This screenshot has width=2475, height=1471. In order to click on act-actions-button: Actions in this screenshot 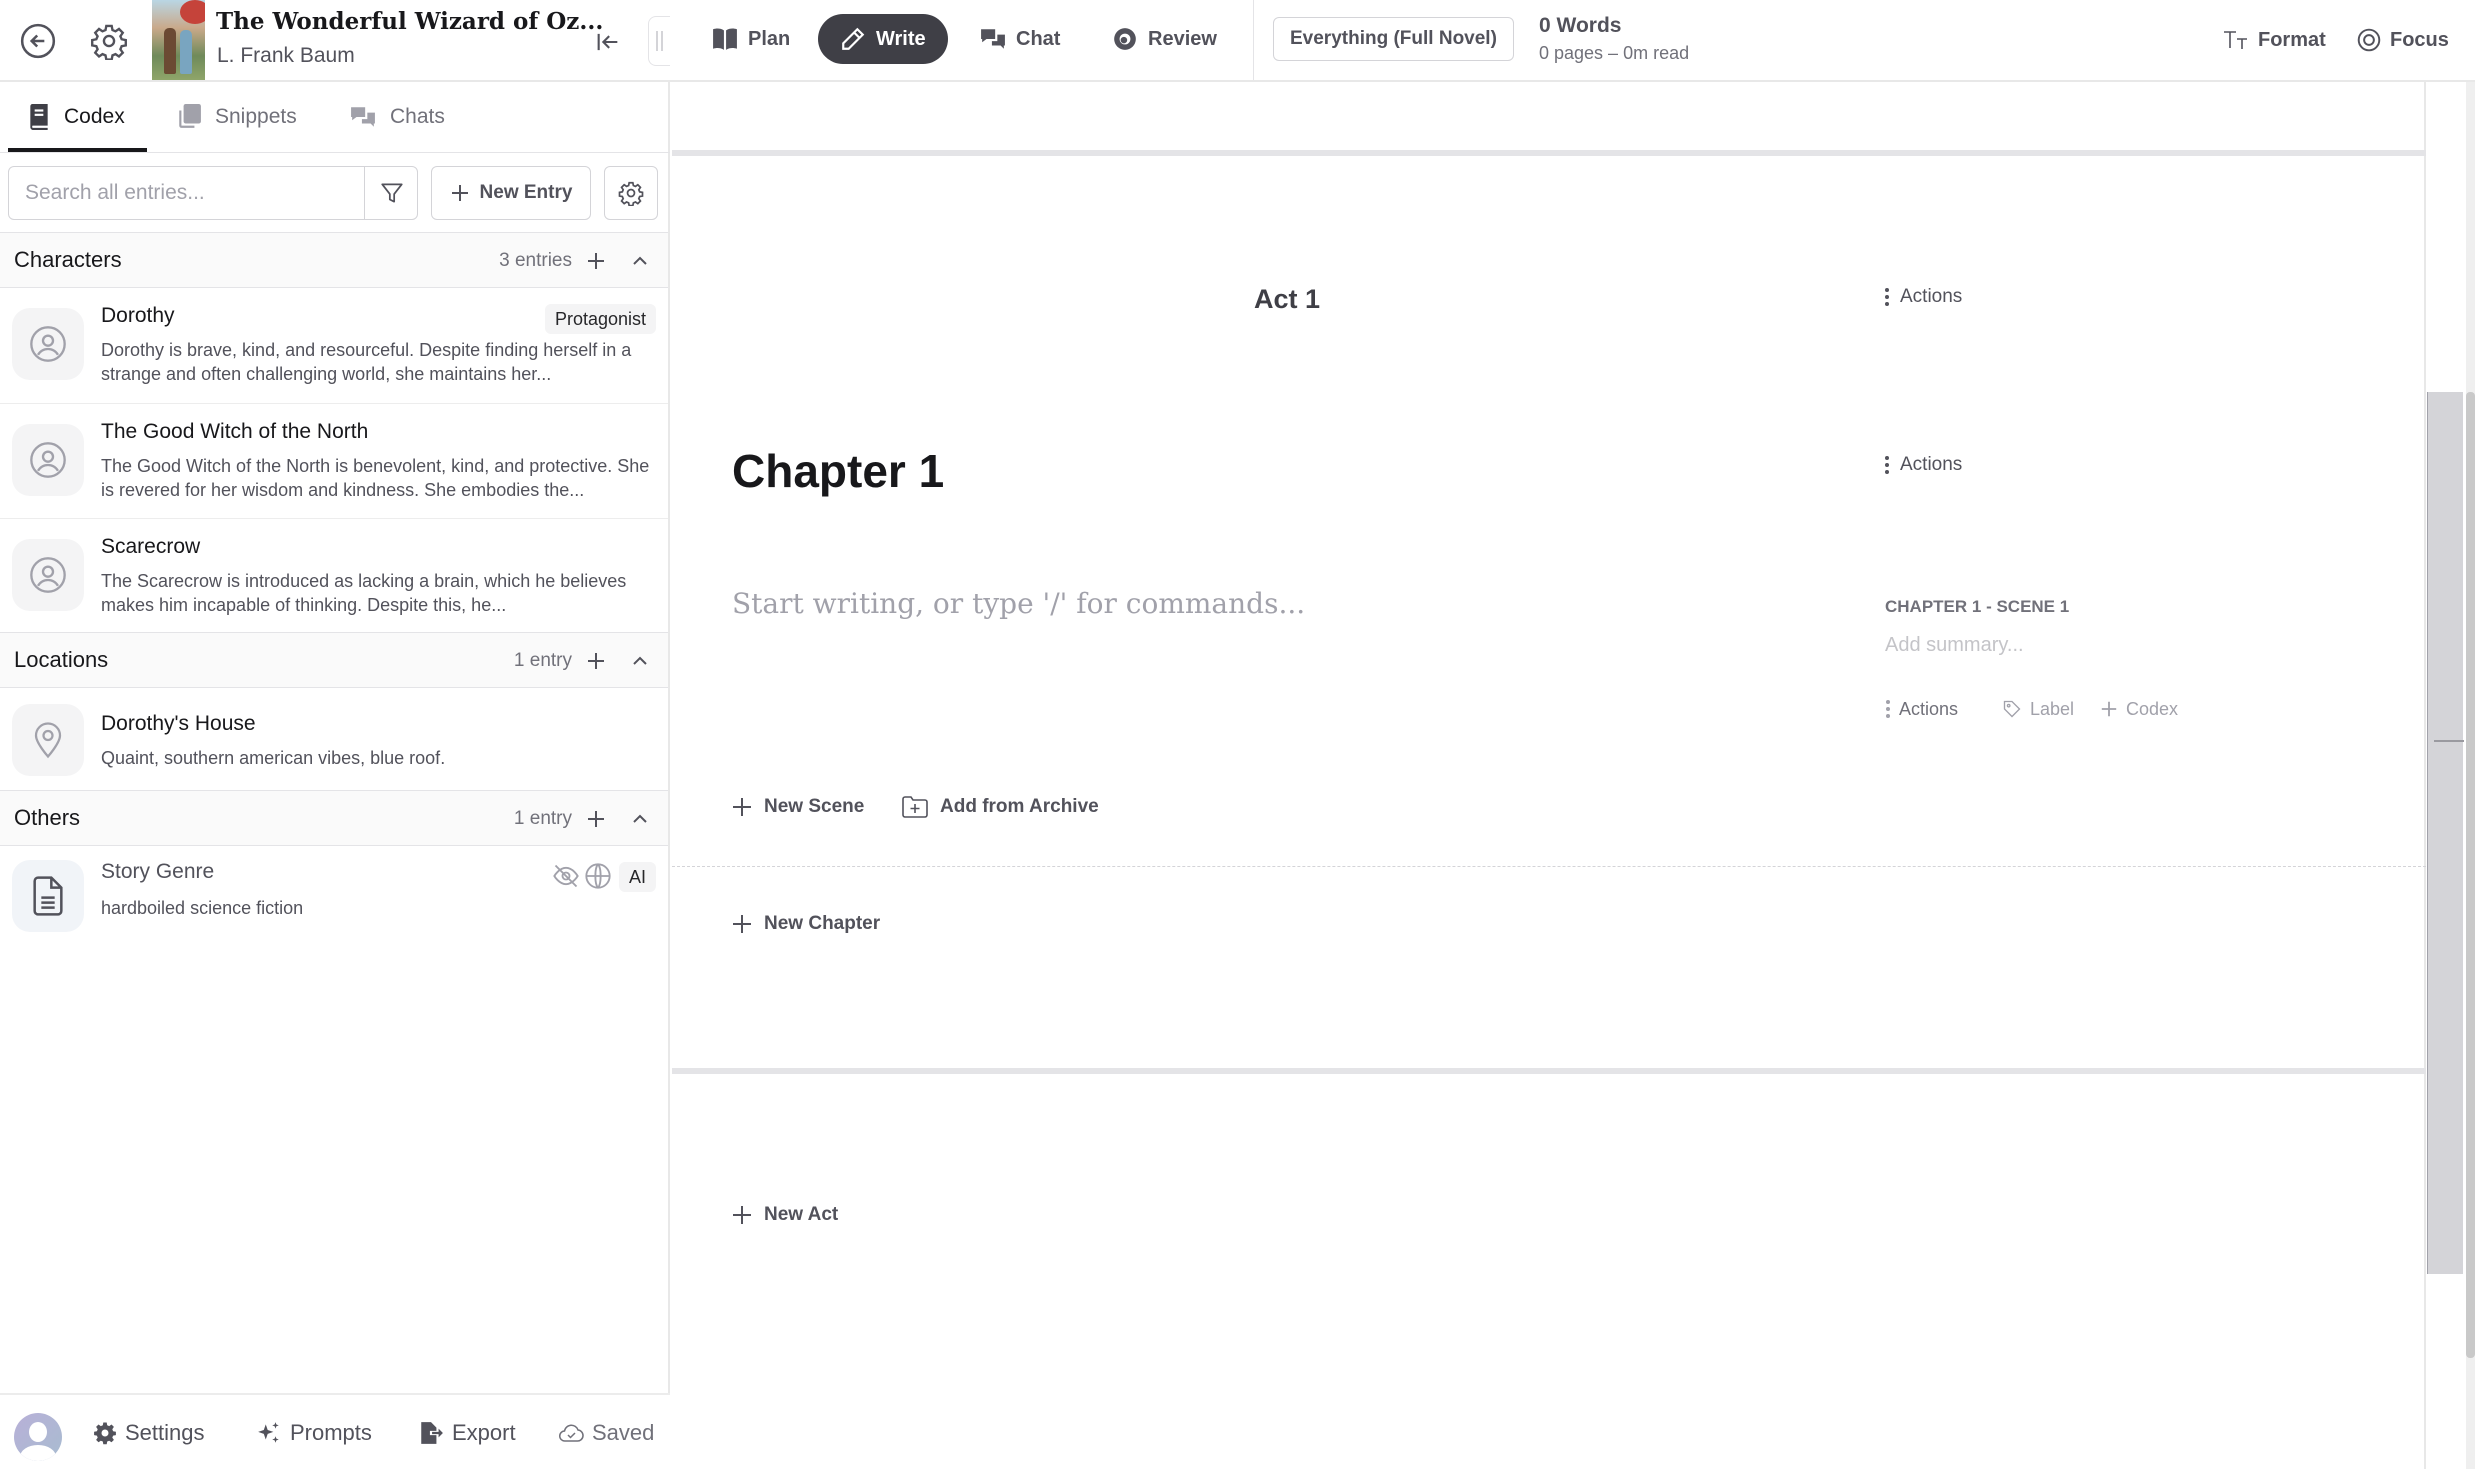, I will do `click(1923, 297)`.